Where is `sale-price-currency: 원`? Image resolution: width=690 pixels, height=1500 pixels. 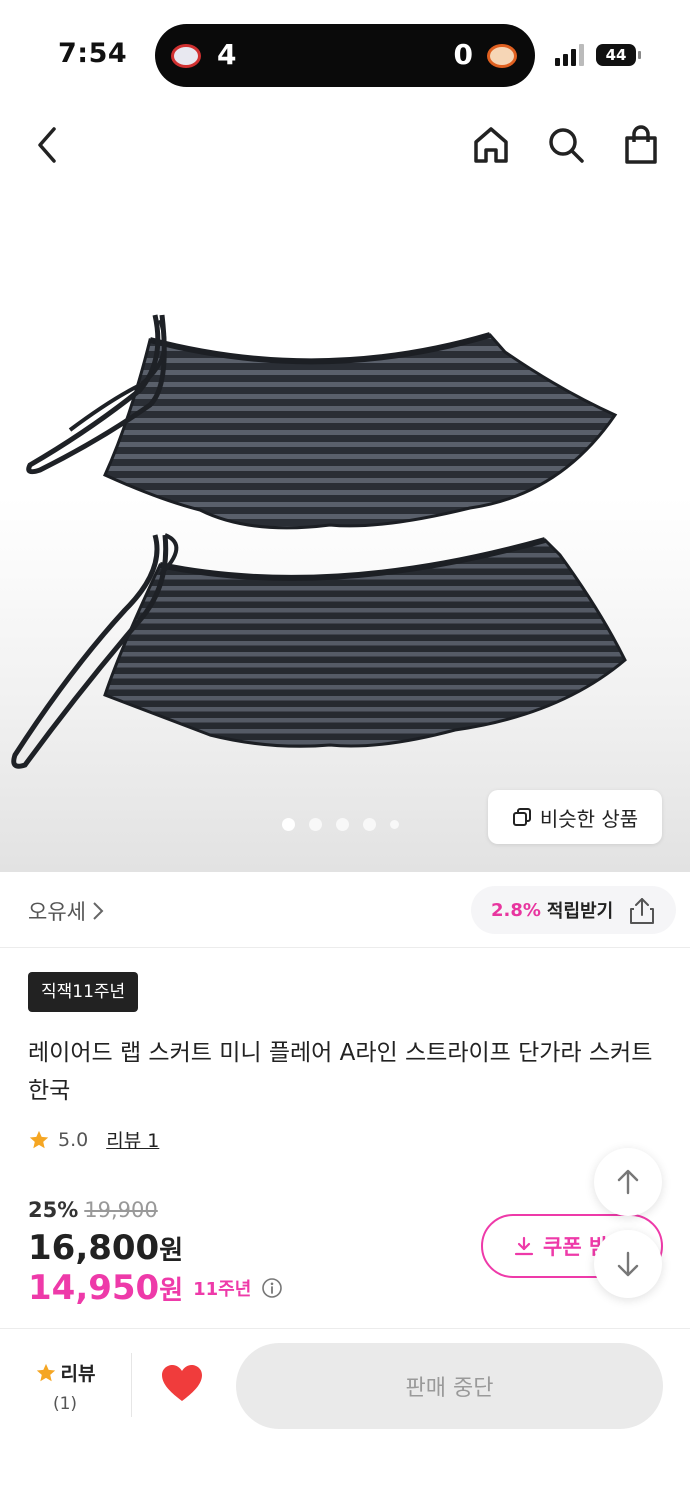 sale-price-currency: 원 is located at coordinates (171, 1251).